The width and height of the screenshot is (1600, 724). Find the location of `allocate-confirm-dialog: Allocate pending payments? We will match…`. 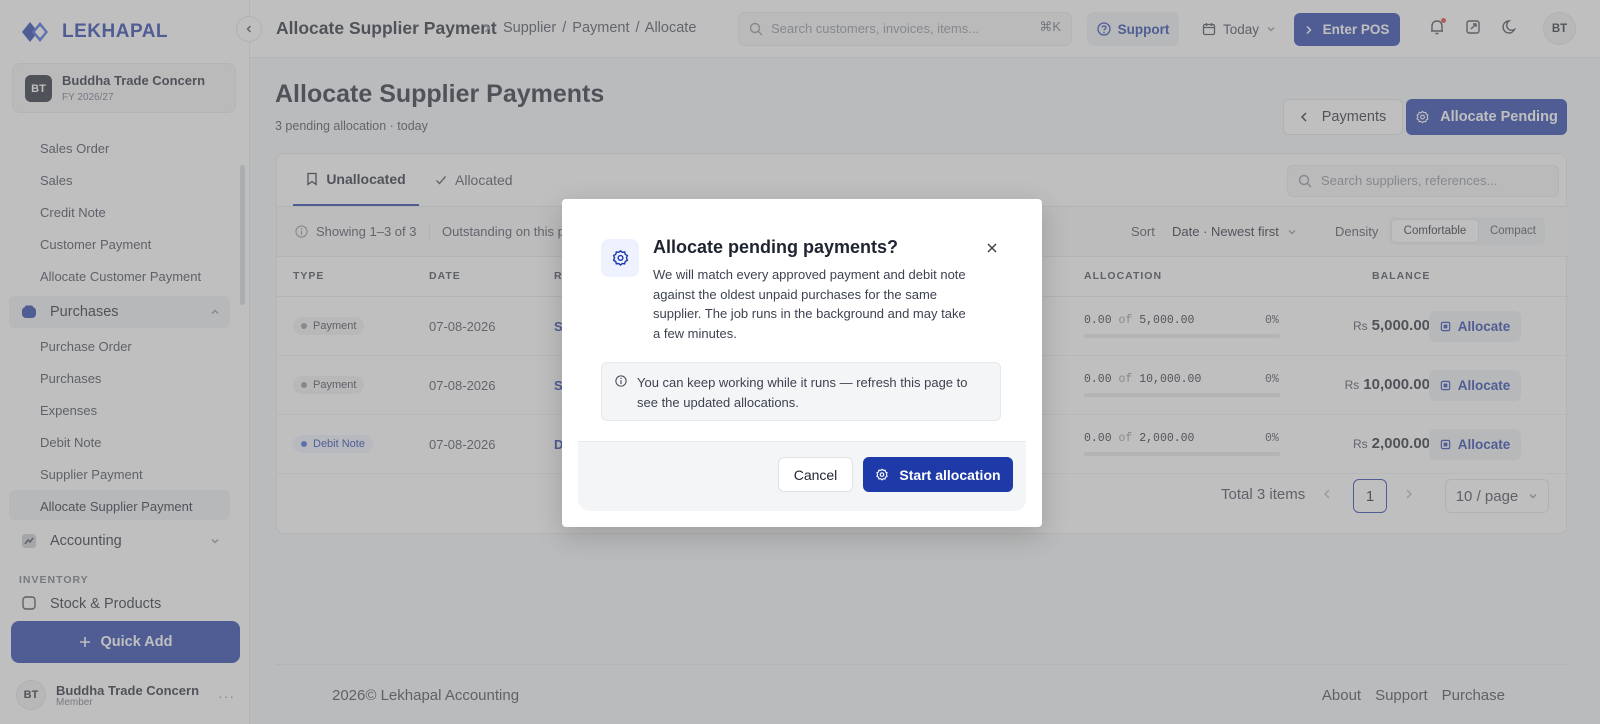

allocate-confirm-dialog: Allocate pending payments? We will match… is located at coordinates (802, 363).